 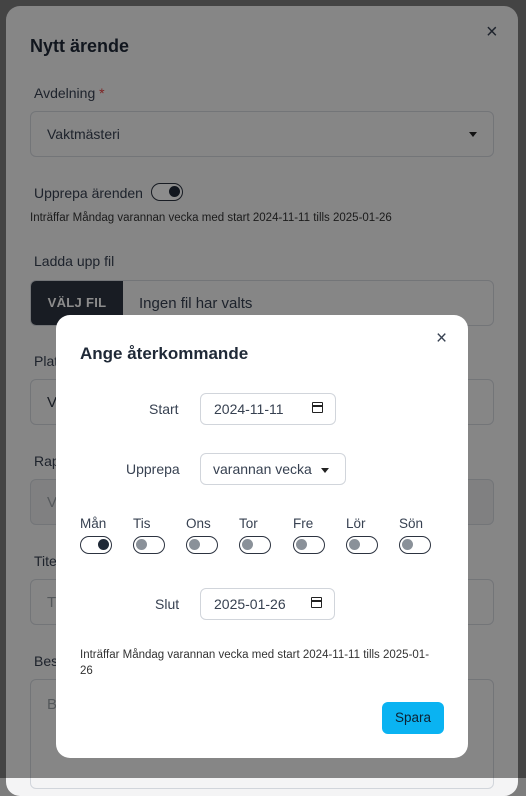 What do you see at coordinates (153, 469) in the screenshot?
I see `repeat-interval-label: Upprepa` at bounding box center [153, 469].